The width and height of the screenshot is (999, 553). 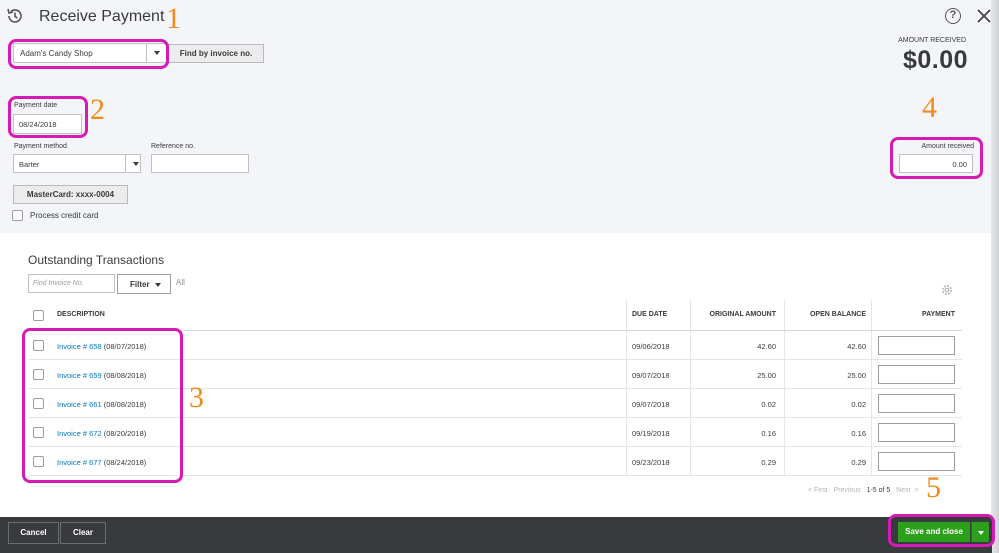 I want to click on column-payment: PAYMENT, so click(x=938, y=314).